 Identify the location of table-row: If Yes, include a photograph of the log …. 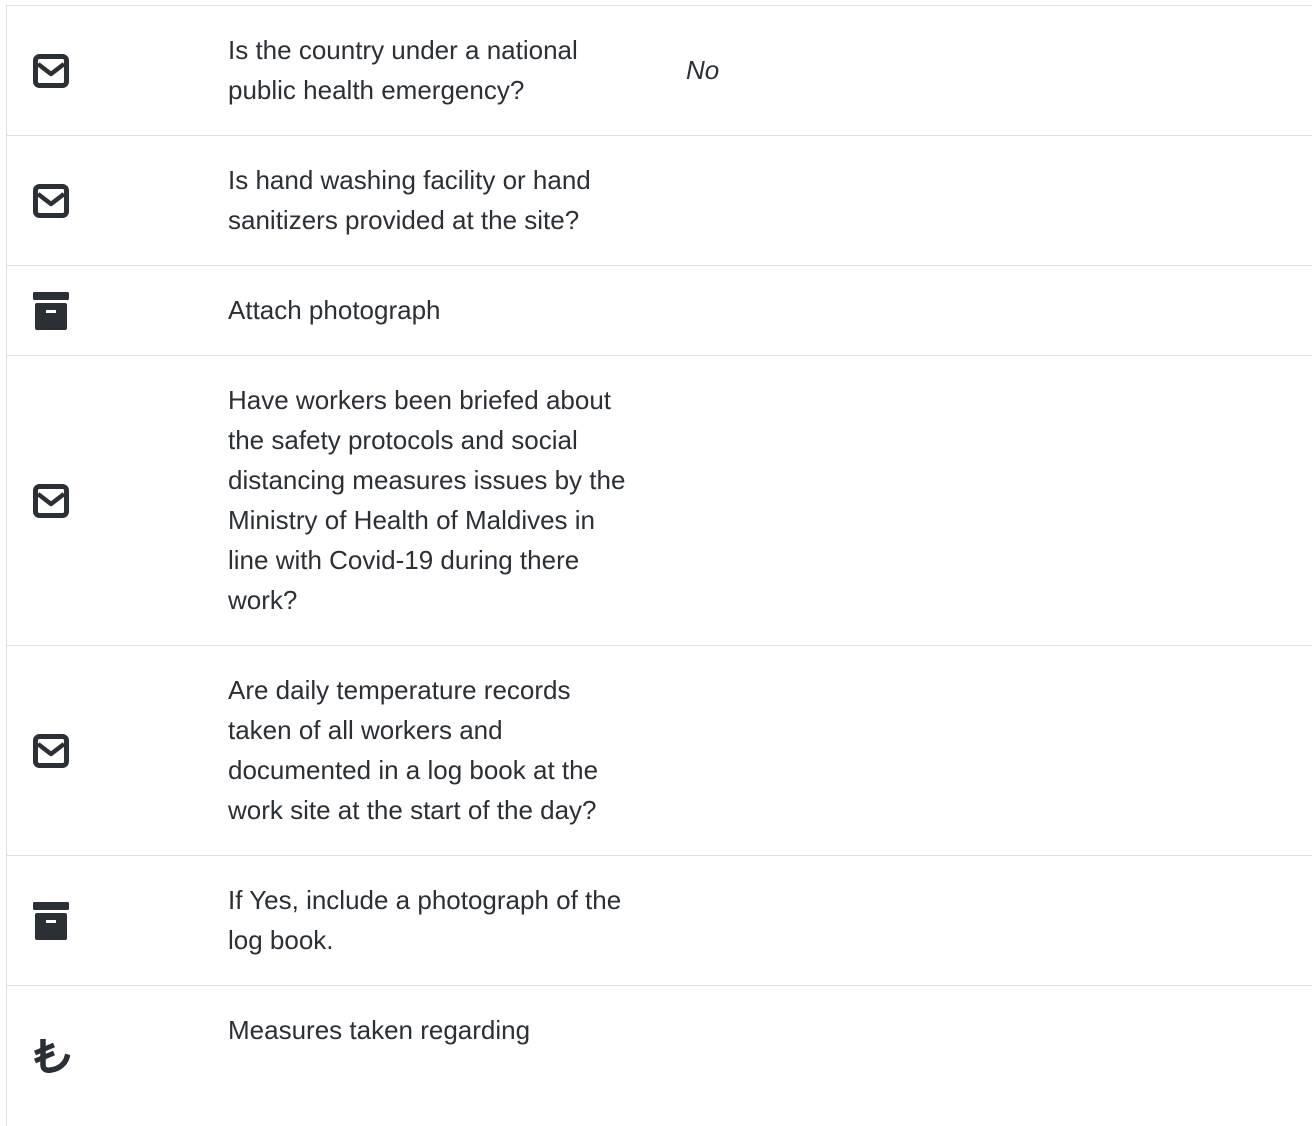
(659, 921).